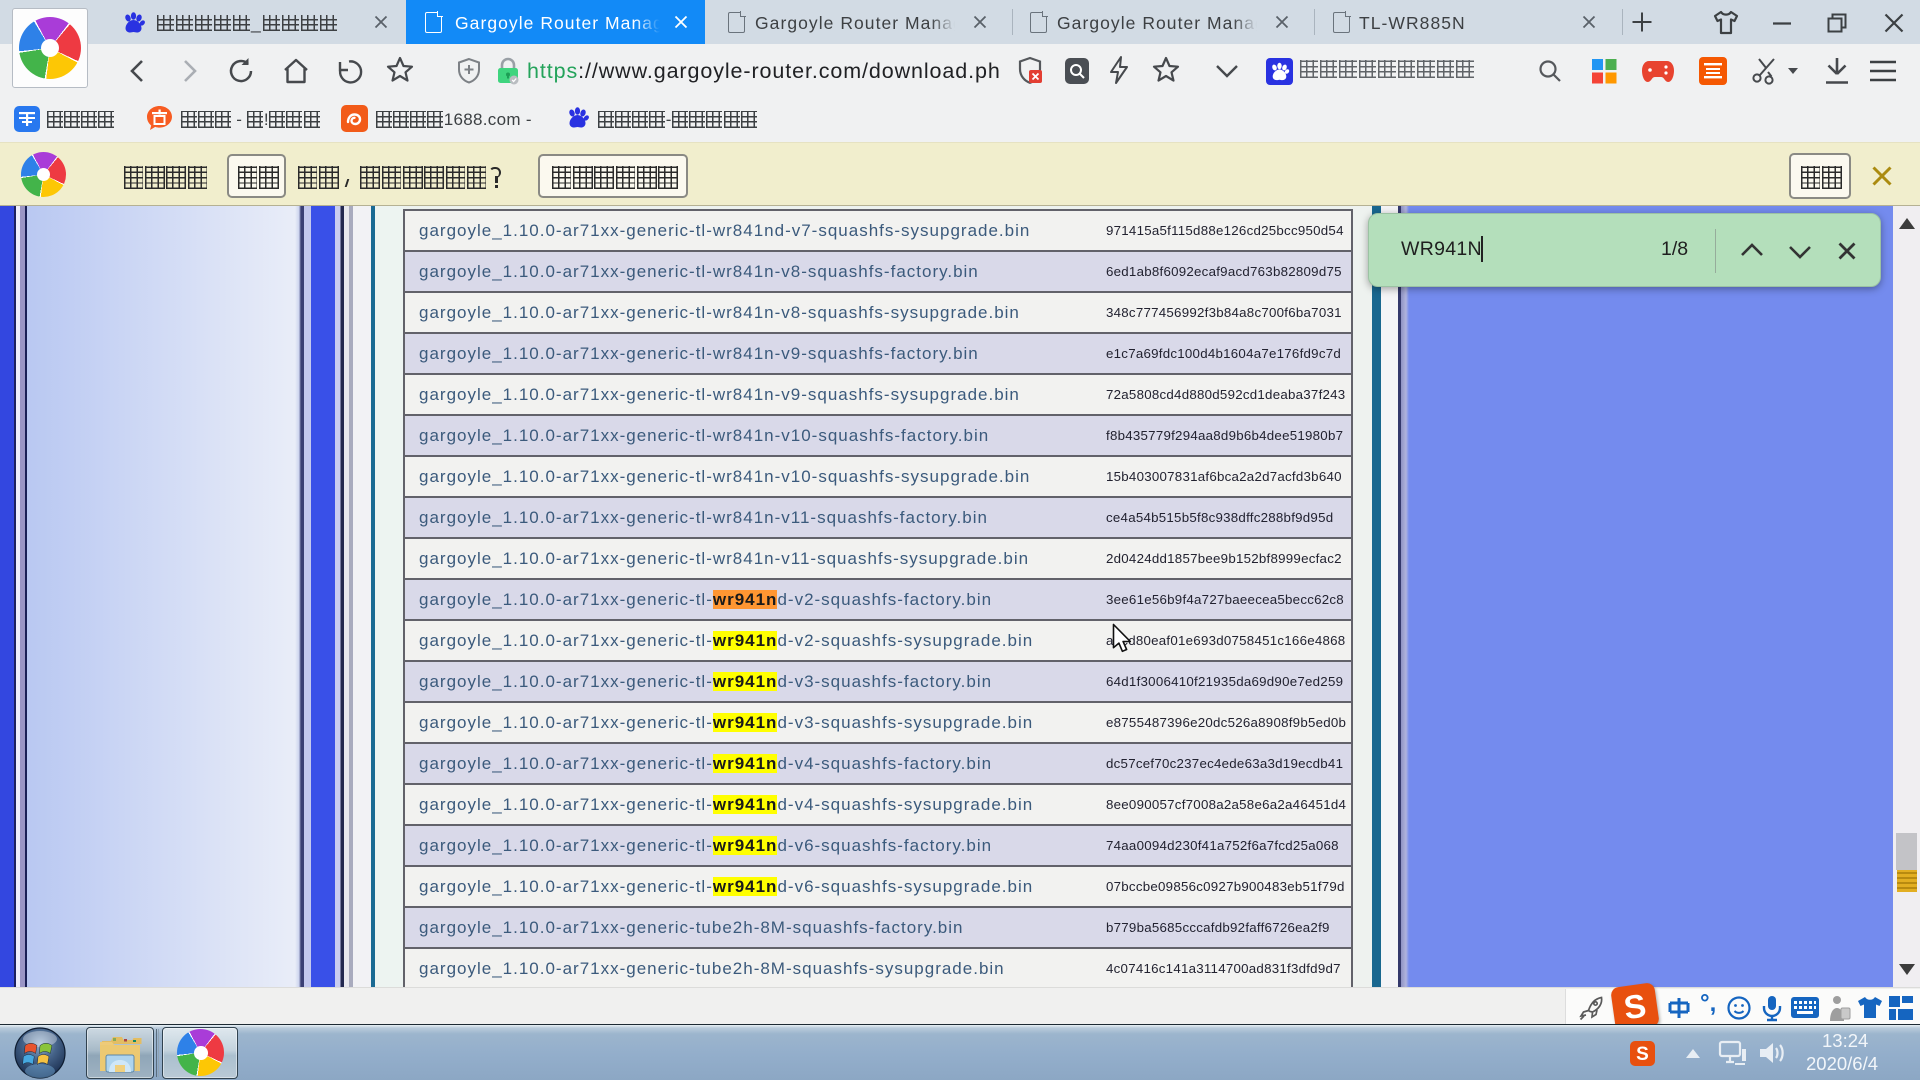 The image size is (1920, 1080). I want to click on svg-text: S, so click(1642, 1054).